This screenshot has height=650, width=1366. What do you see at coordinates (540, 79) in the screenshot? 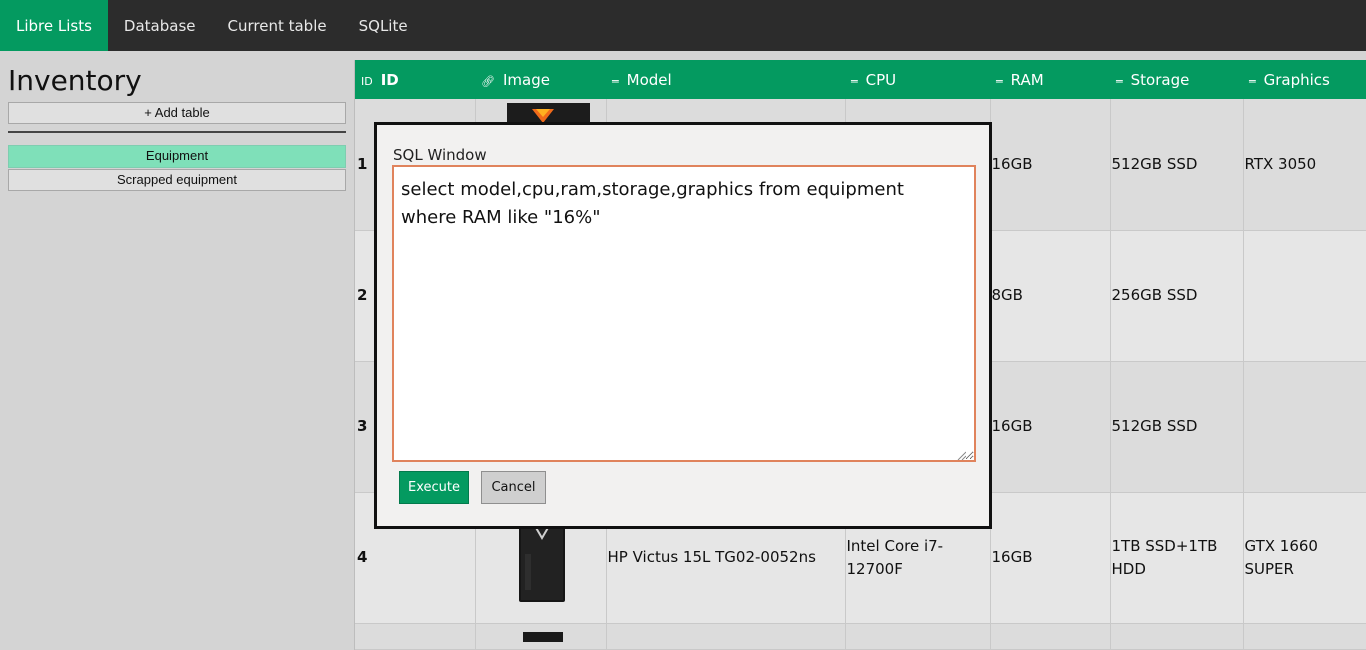
I see `col-header-image: 🔗︎ Image` at bounding box center [540, 79].